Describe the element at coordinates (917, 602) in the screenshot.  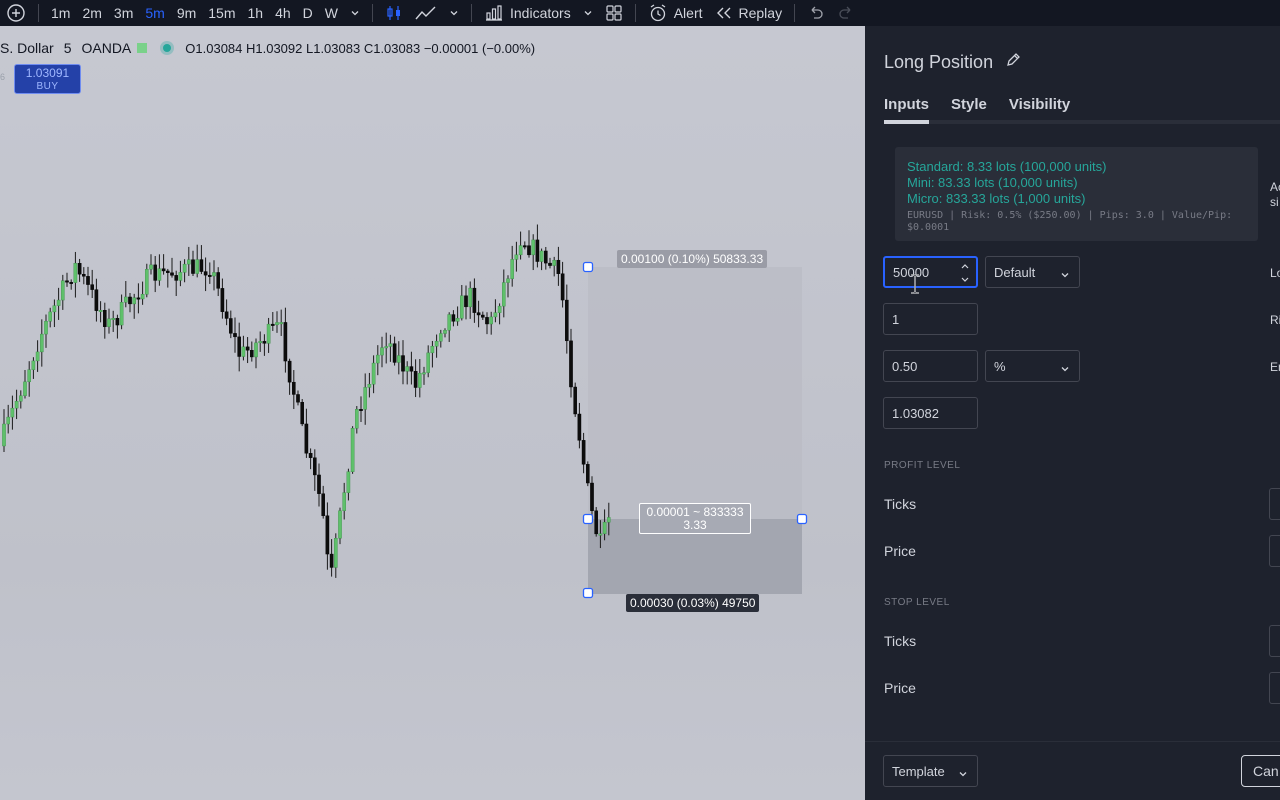
I see `stop-level-heading: STOP LEVEL` at that location.